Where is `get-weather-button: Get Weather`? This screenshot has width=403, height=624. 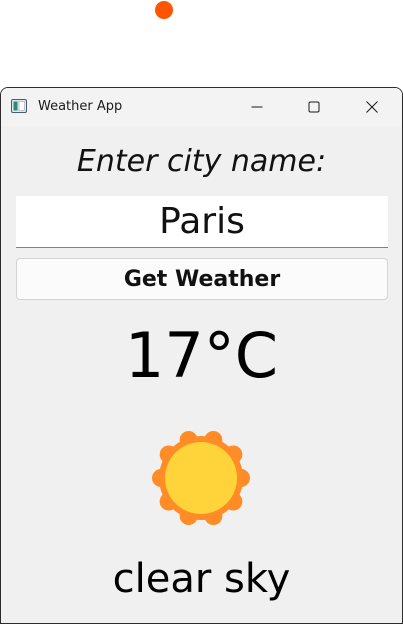
get-weather-button: Get Weather is located at coordinates (202, 279).